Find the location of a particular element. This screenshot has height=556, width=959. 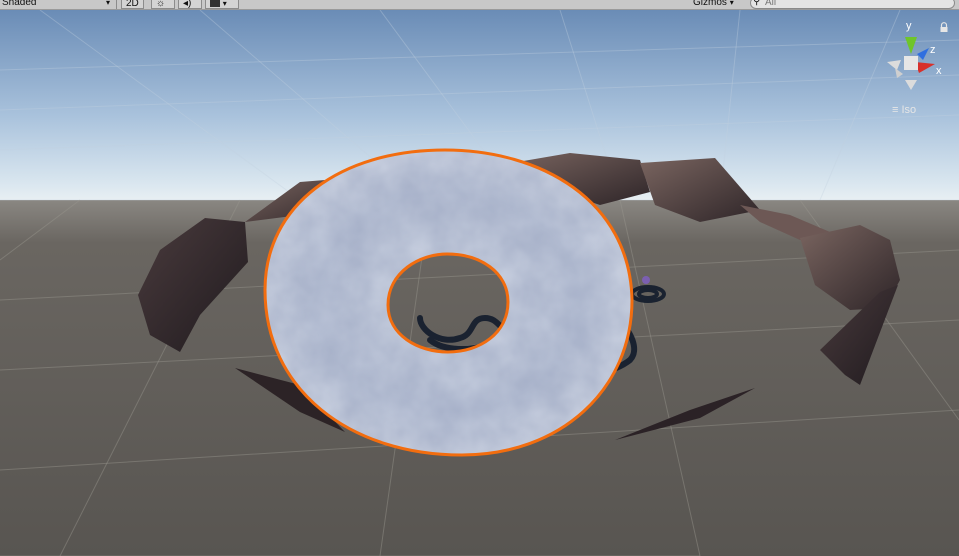

toolbar-divider is located at coordinates (116, 4).